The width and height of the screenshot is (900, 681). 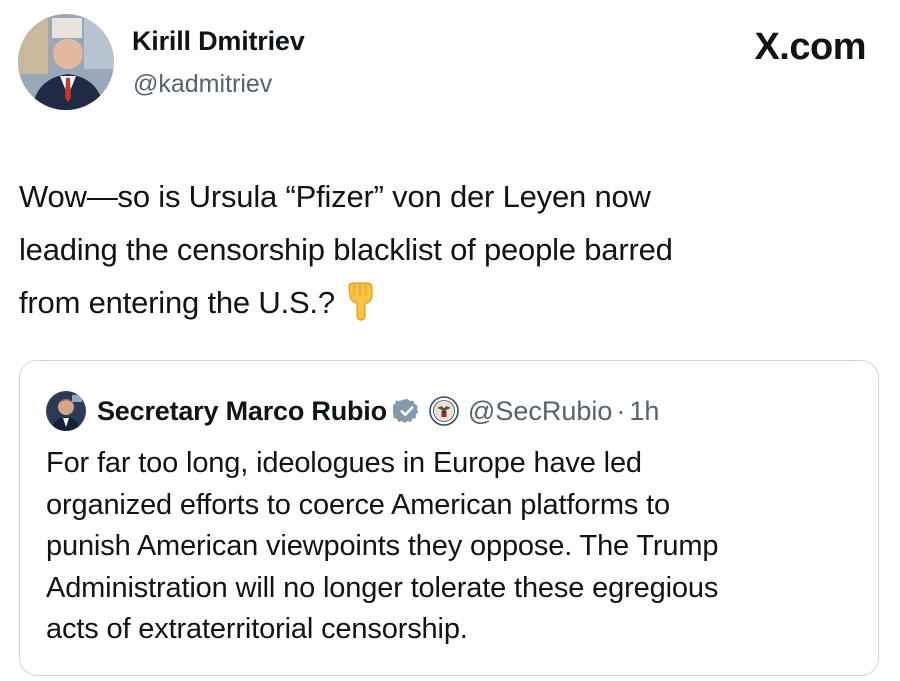 What do you see at coordinates (405, 411) in the screenshot?
I see `verified-icon` at bounding box center [405, 411].